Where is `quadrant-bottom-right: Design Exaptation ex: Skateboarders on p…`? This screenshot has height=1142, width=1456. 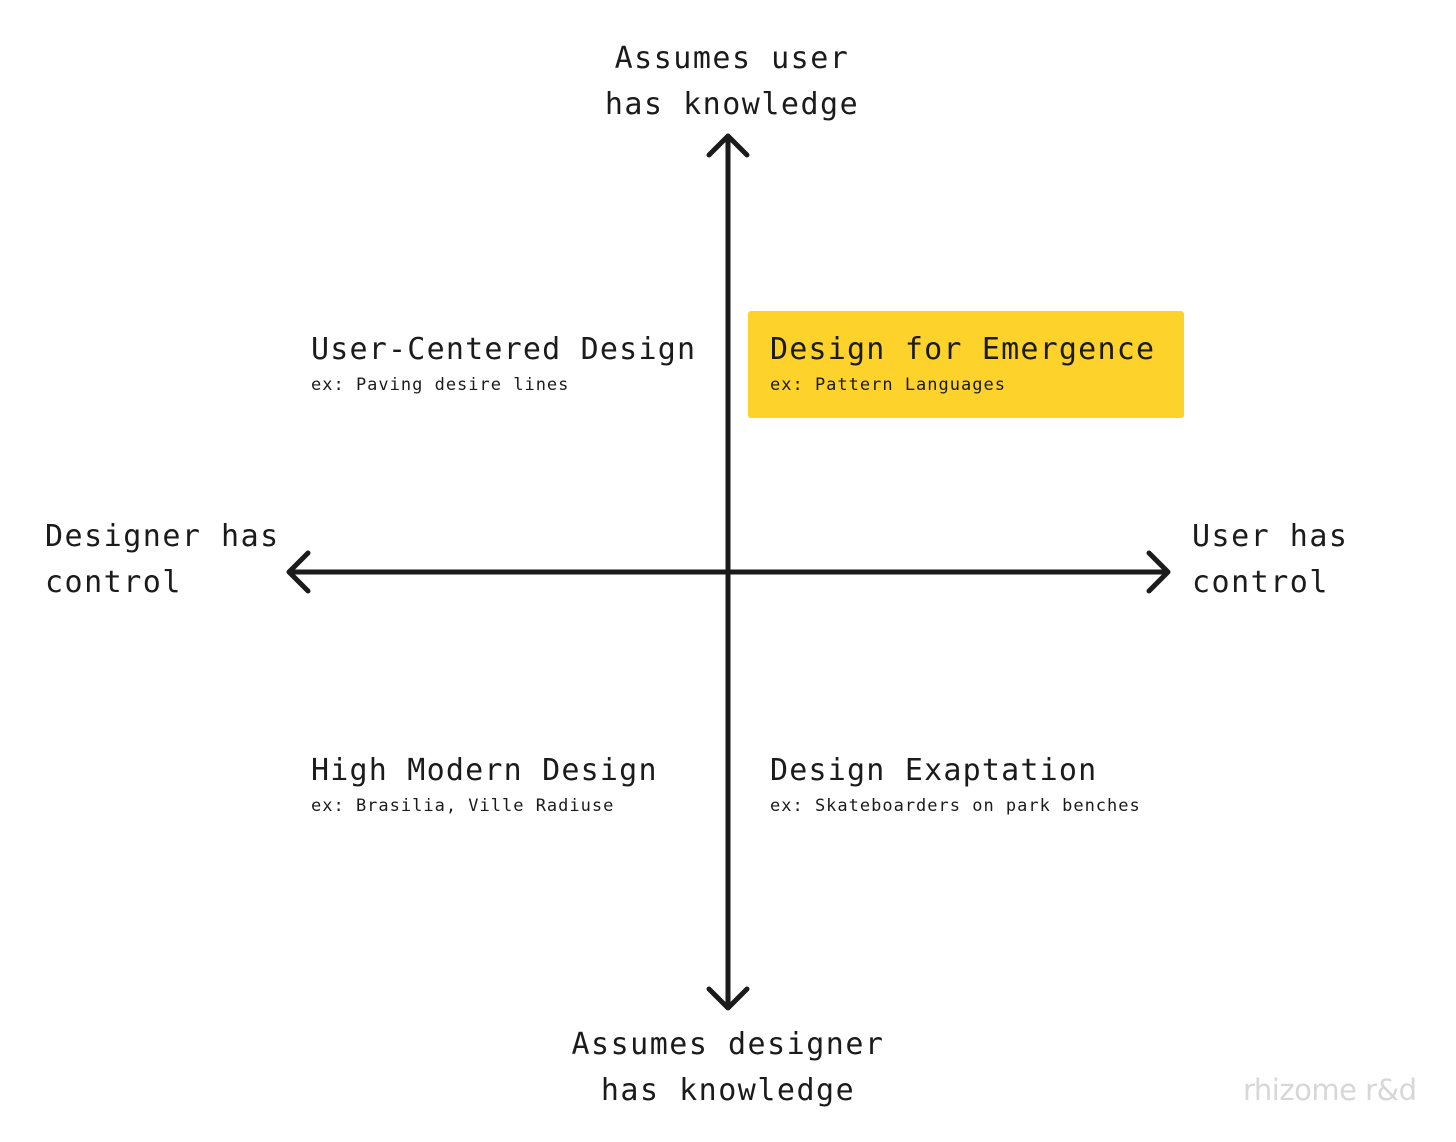 quadrant-bottom-right: Design Exaptation ex: Skateboarders on p… is located at coordinates (955, 785).